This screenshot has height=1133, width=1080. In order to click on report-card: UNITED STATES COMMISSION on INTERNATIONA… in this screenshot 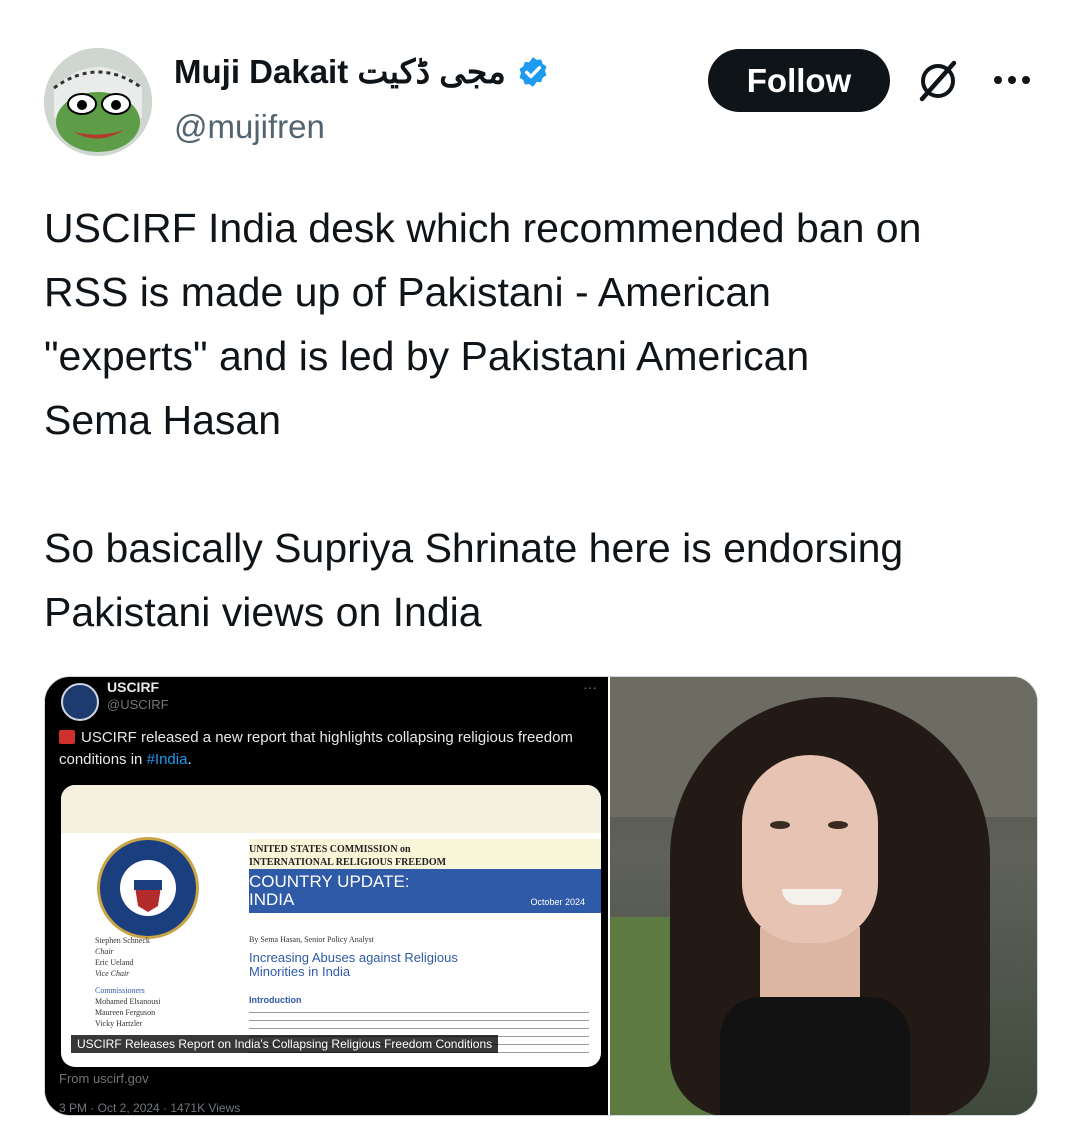, I will do `click(331, 926)`.